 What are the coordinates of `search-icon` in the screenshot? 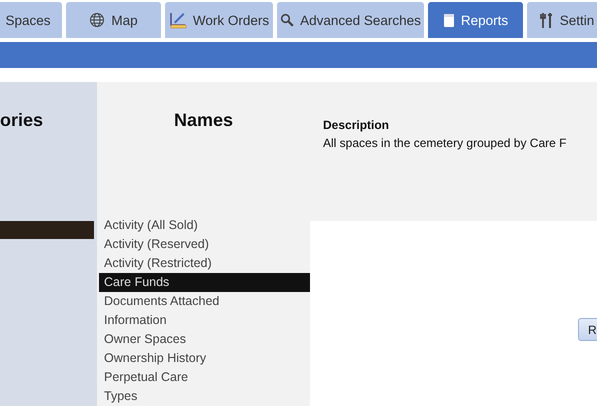 It's located at (287, 20).